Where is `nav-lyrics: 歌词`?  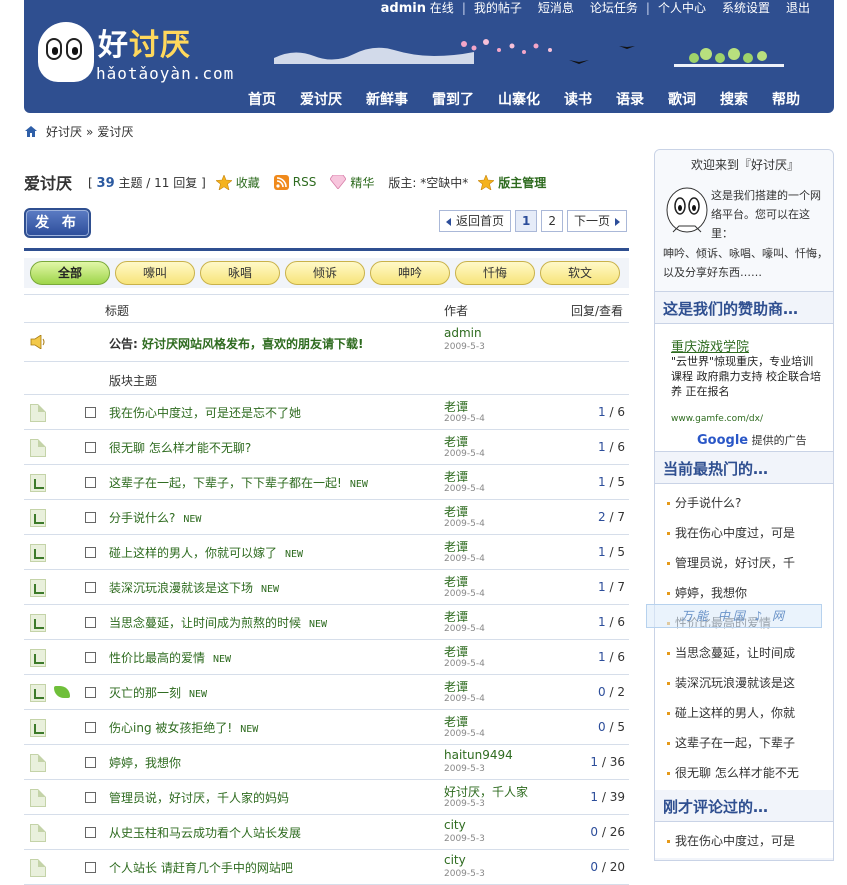
nav-lyrics: 歌词 is located at coordinates (682, 100).